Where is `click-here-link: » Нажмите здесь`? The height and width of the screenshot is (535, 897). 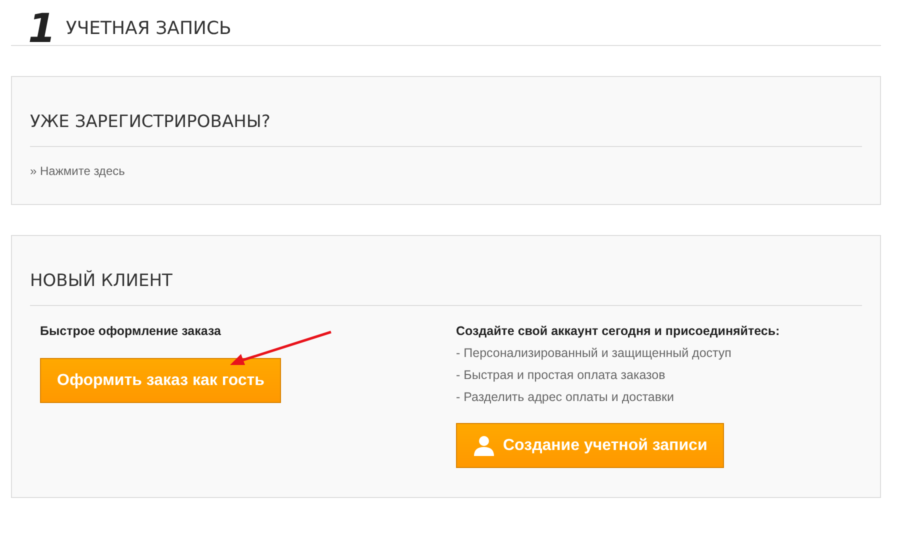
click-here-link: » Нажмите здесь is located at coordinates (77, 171).